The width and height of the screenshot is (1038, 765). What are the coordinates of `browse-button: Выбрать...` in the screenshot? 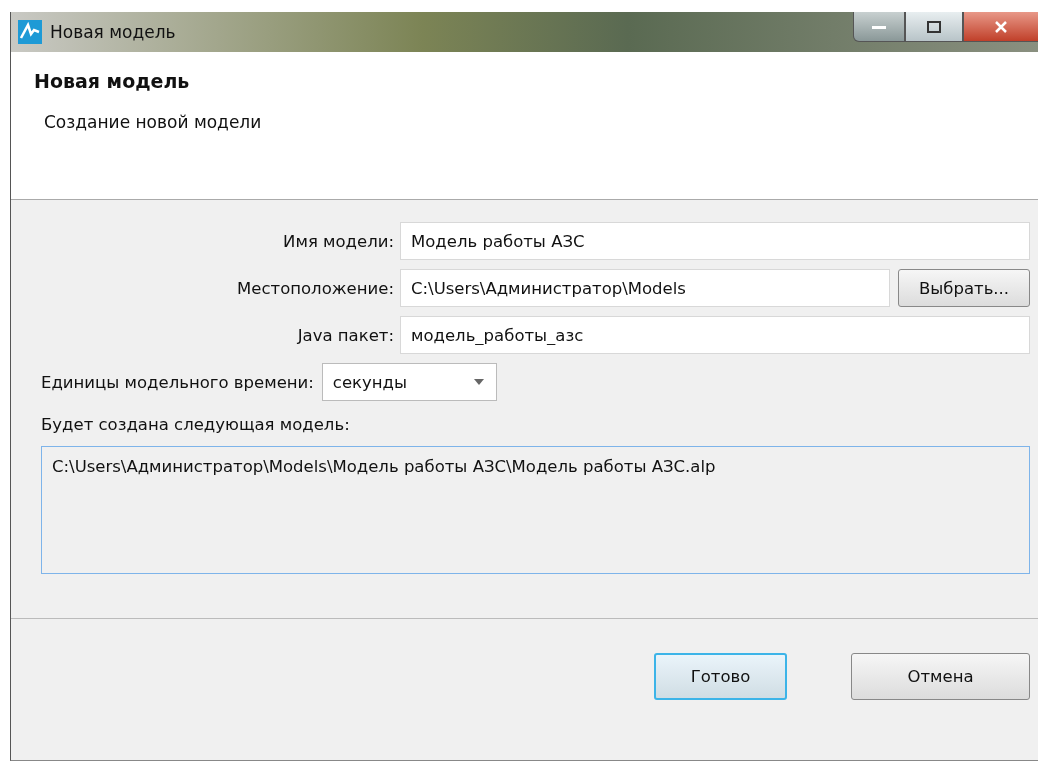 It's located at (964, 288).